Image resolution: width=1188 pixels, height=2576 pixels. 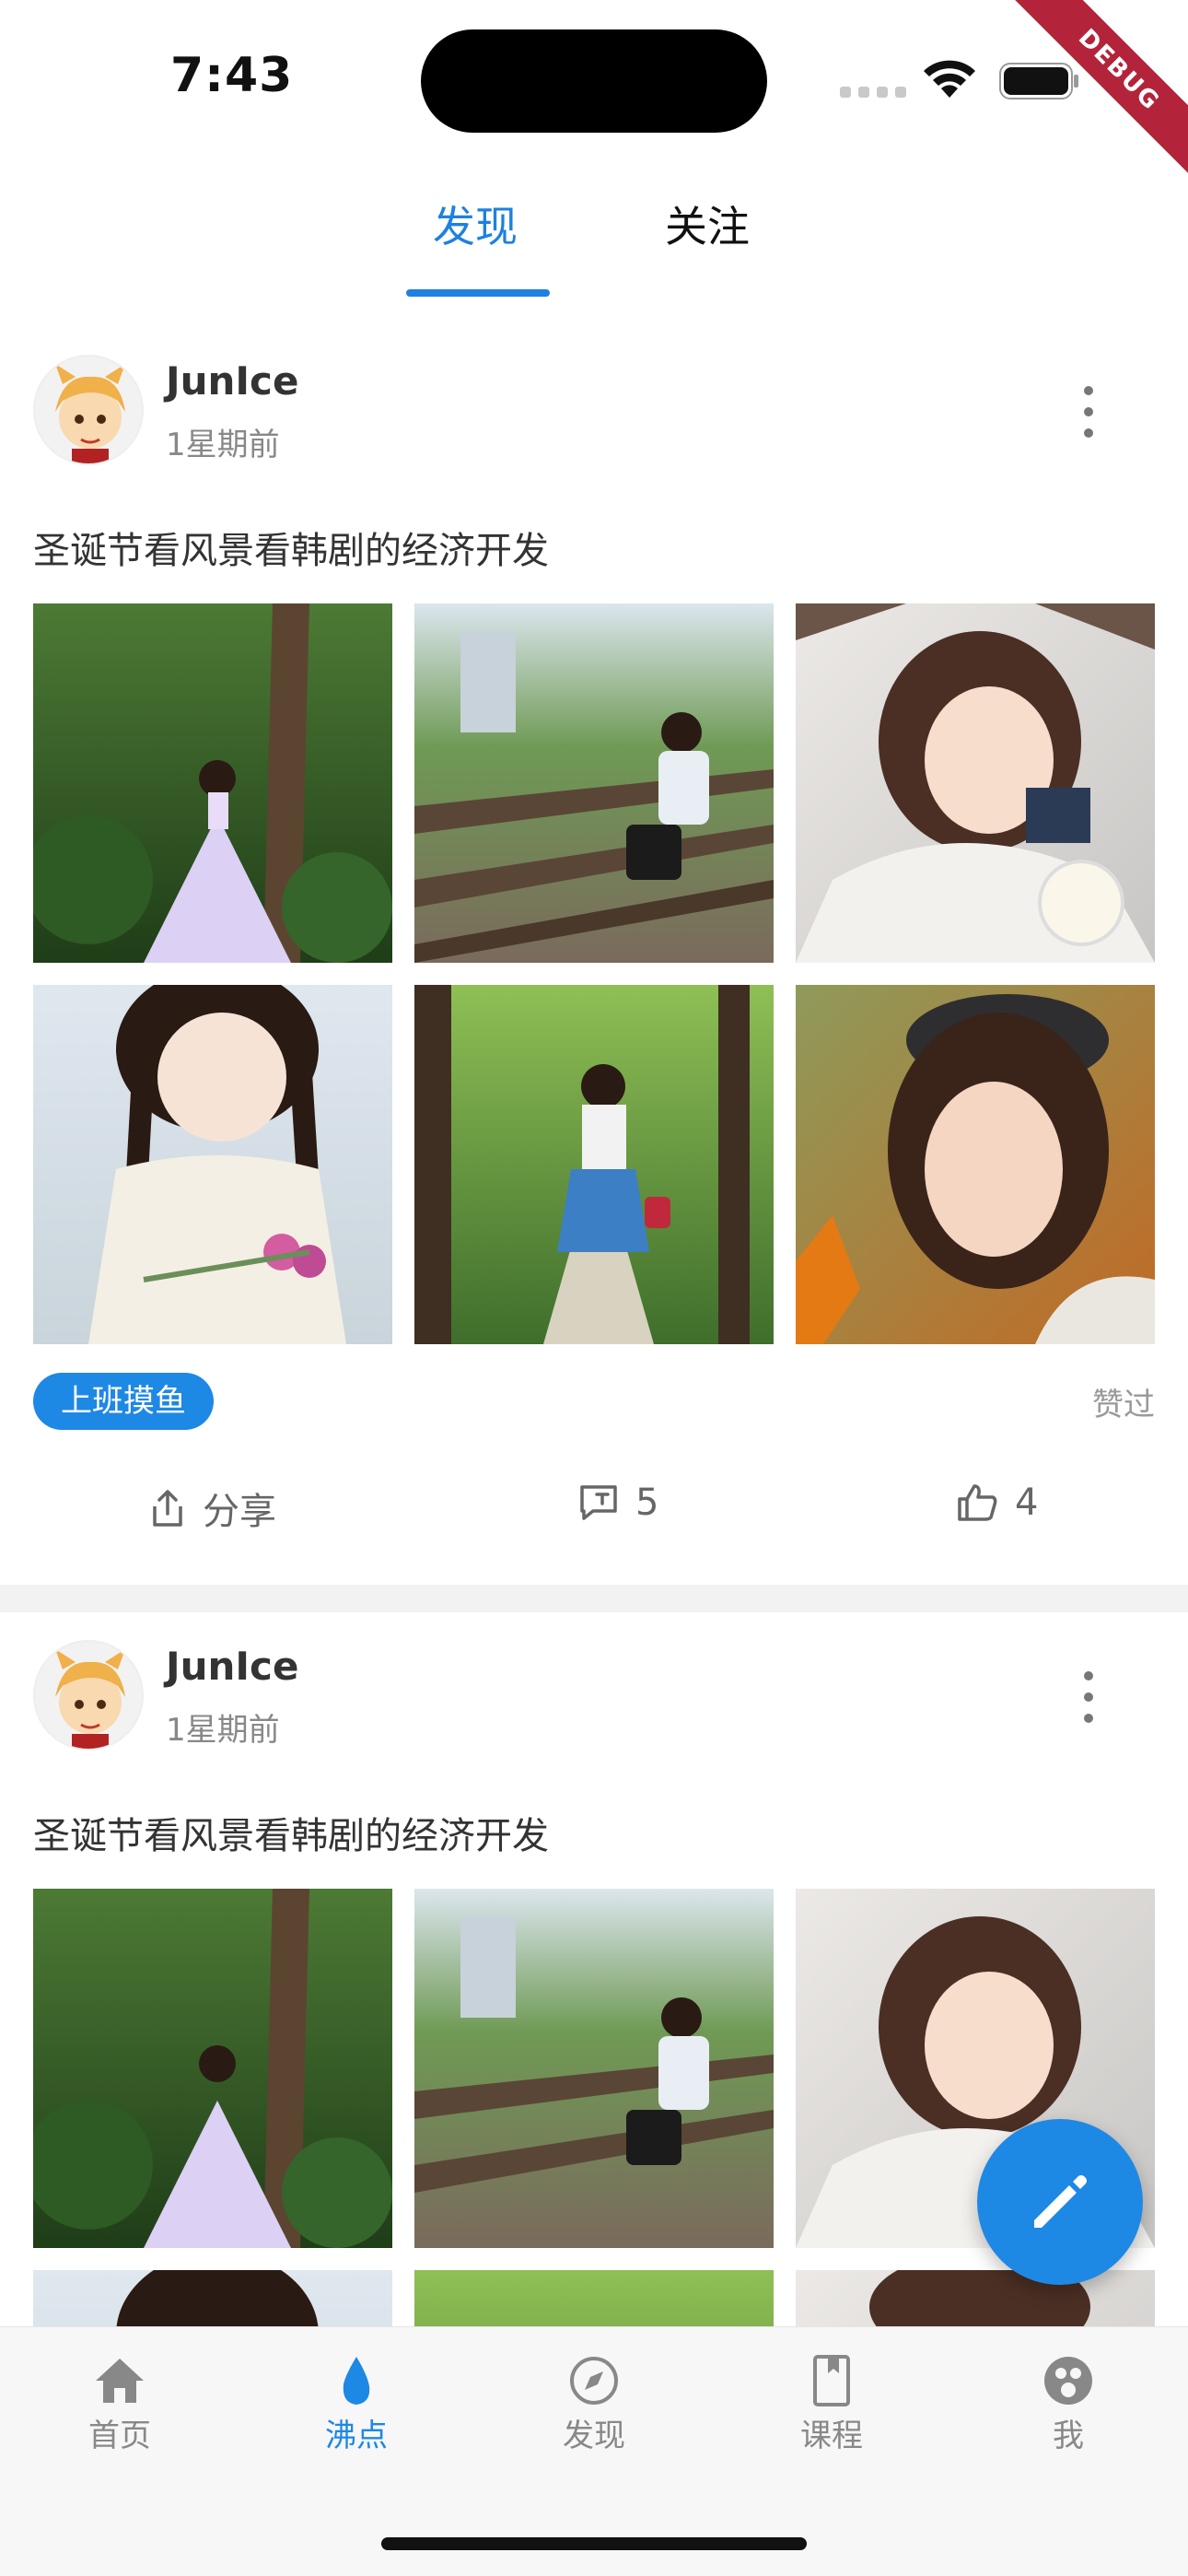 What do you see at coordinates (594, 81) in the screenshot?
I see `dynamic-island` at bounding box center [594, 81].